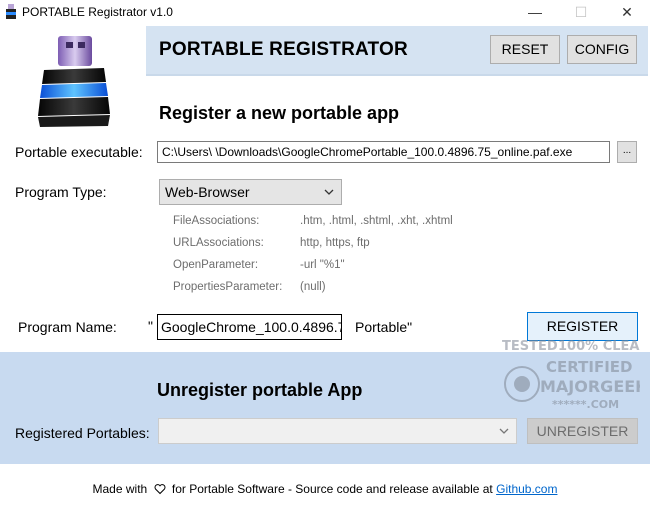  Describe the element at coordinates (325, 12) in the screenshot. I see `title-bar: PORTABLE Registrator v1.0 — ☐ ✕` at that location.